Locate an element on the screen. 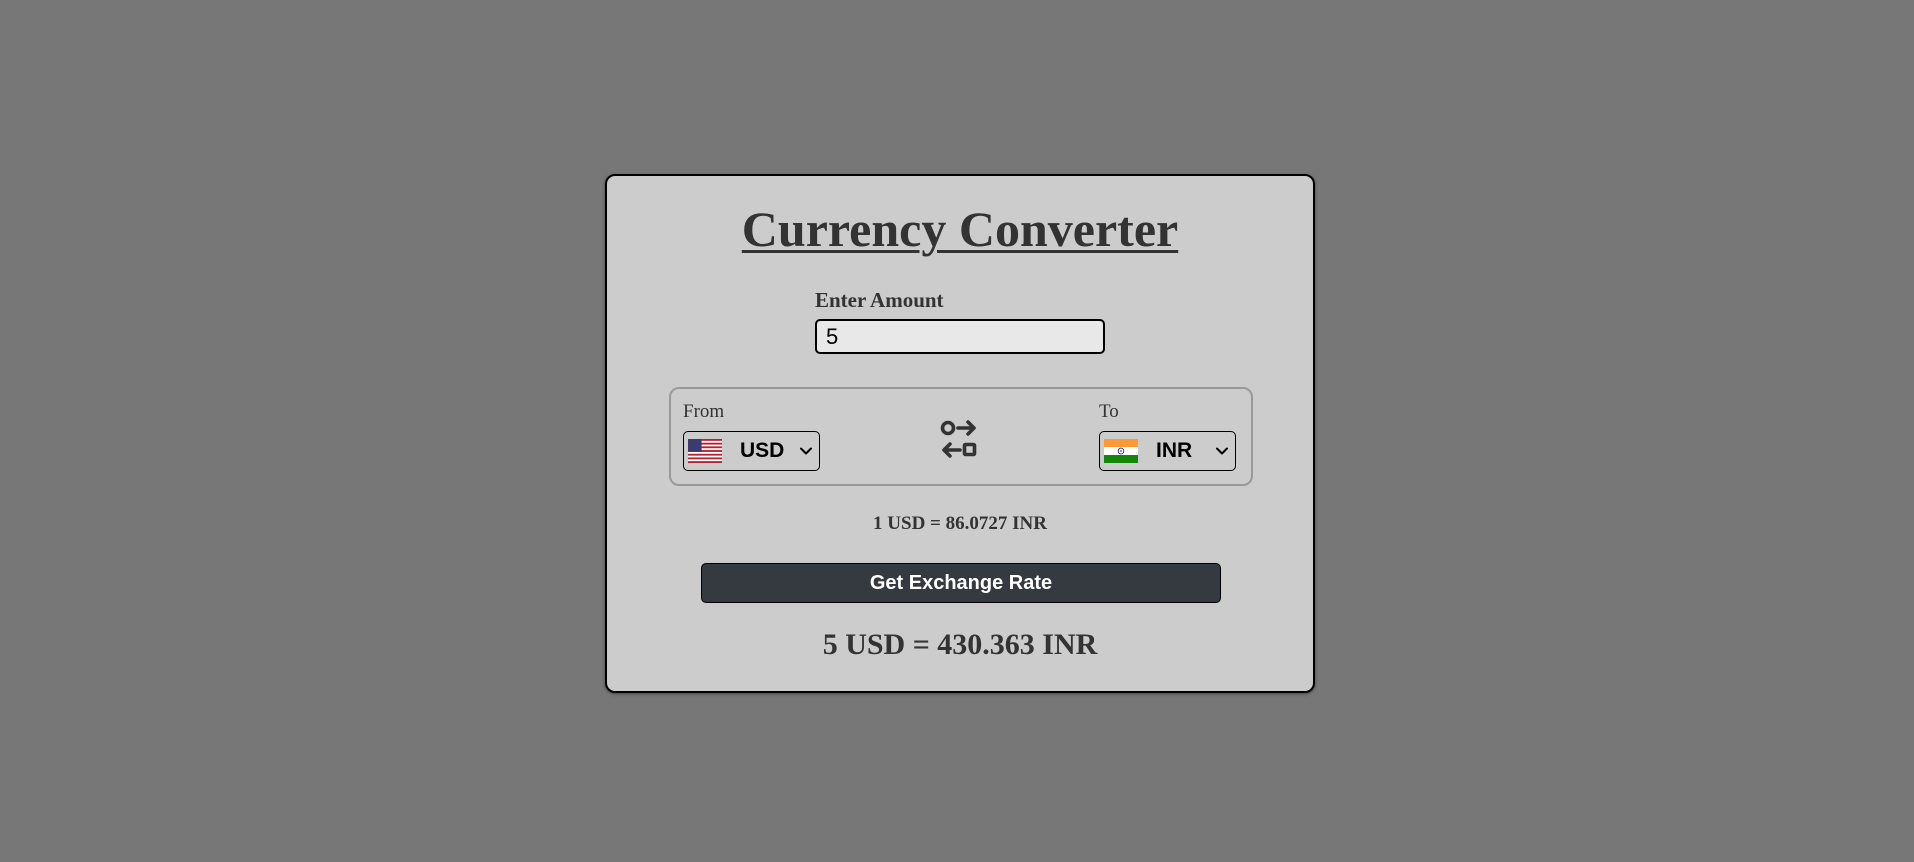 This screenshot has height=862, width=1914. to-currency-select: INR is located at coordinates (1167, 451).